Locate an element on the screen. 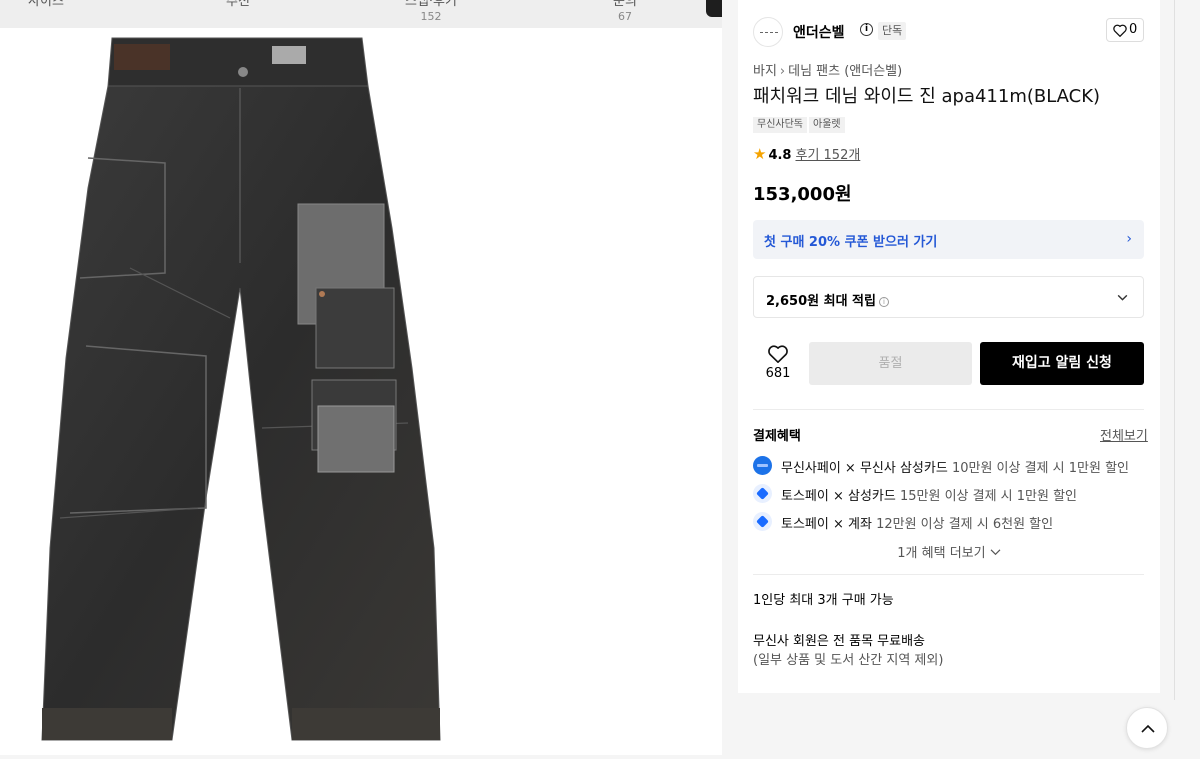  benefit-detail: 10만원 이상 결제 시 1만원 할인 is located at coordinates (1040, 468).